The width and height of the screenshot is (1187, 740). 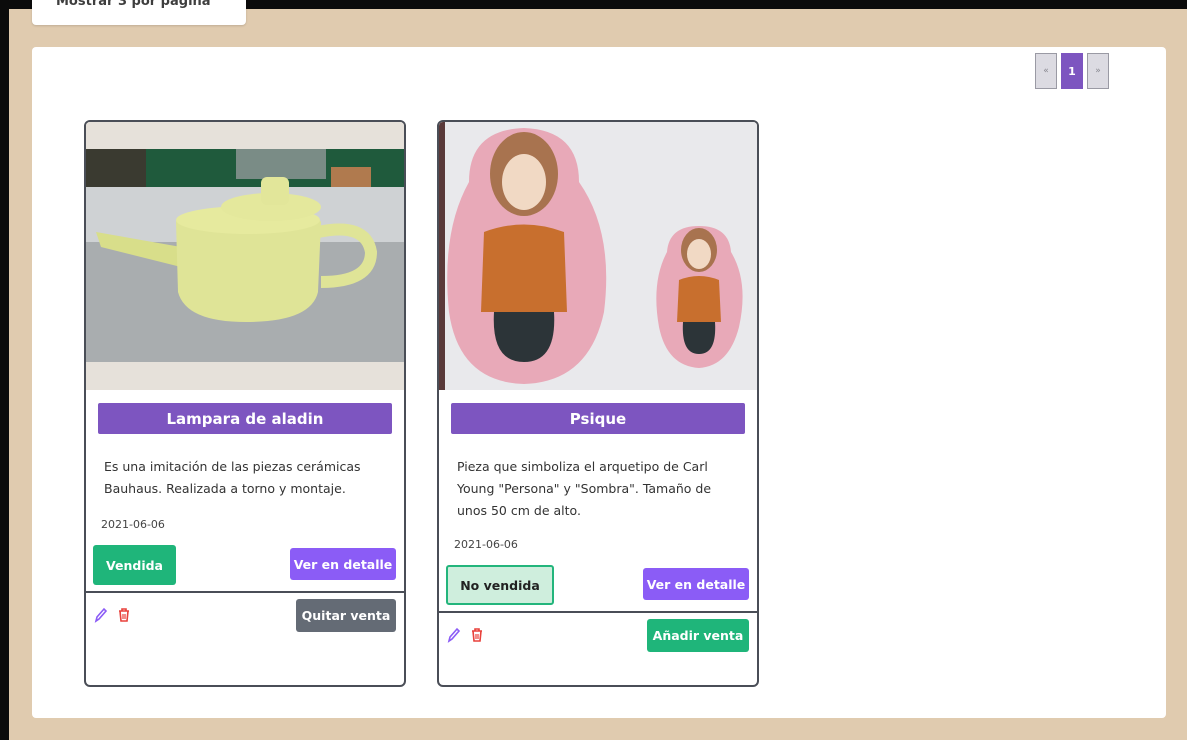 I want to click on product-title: Psique, so click(x=598, y=418).